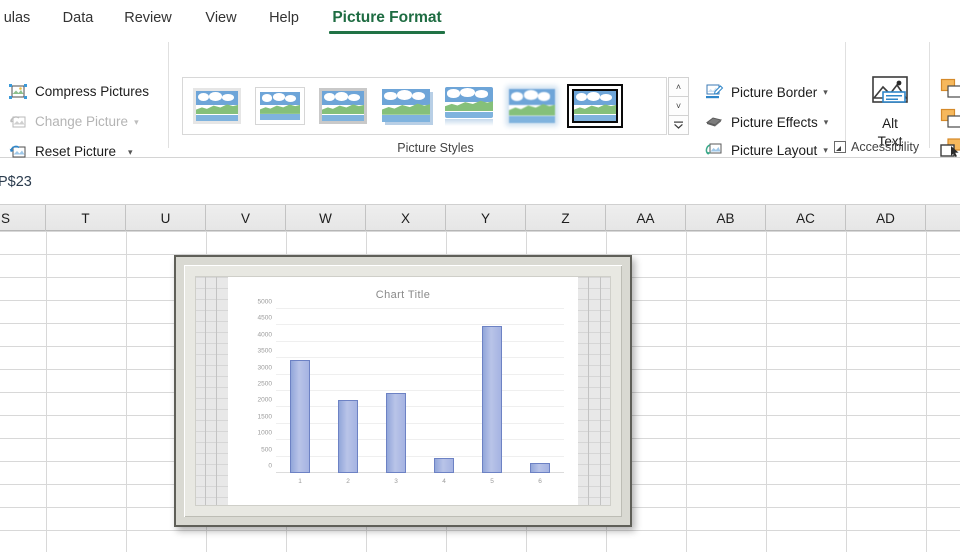 The width and height of the screenshot is (960, 552). I want to click on column-label: AB, so click(725, 218).